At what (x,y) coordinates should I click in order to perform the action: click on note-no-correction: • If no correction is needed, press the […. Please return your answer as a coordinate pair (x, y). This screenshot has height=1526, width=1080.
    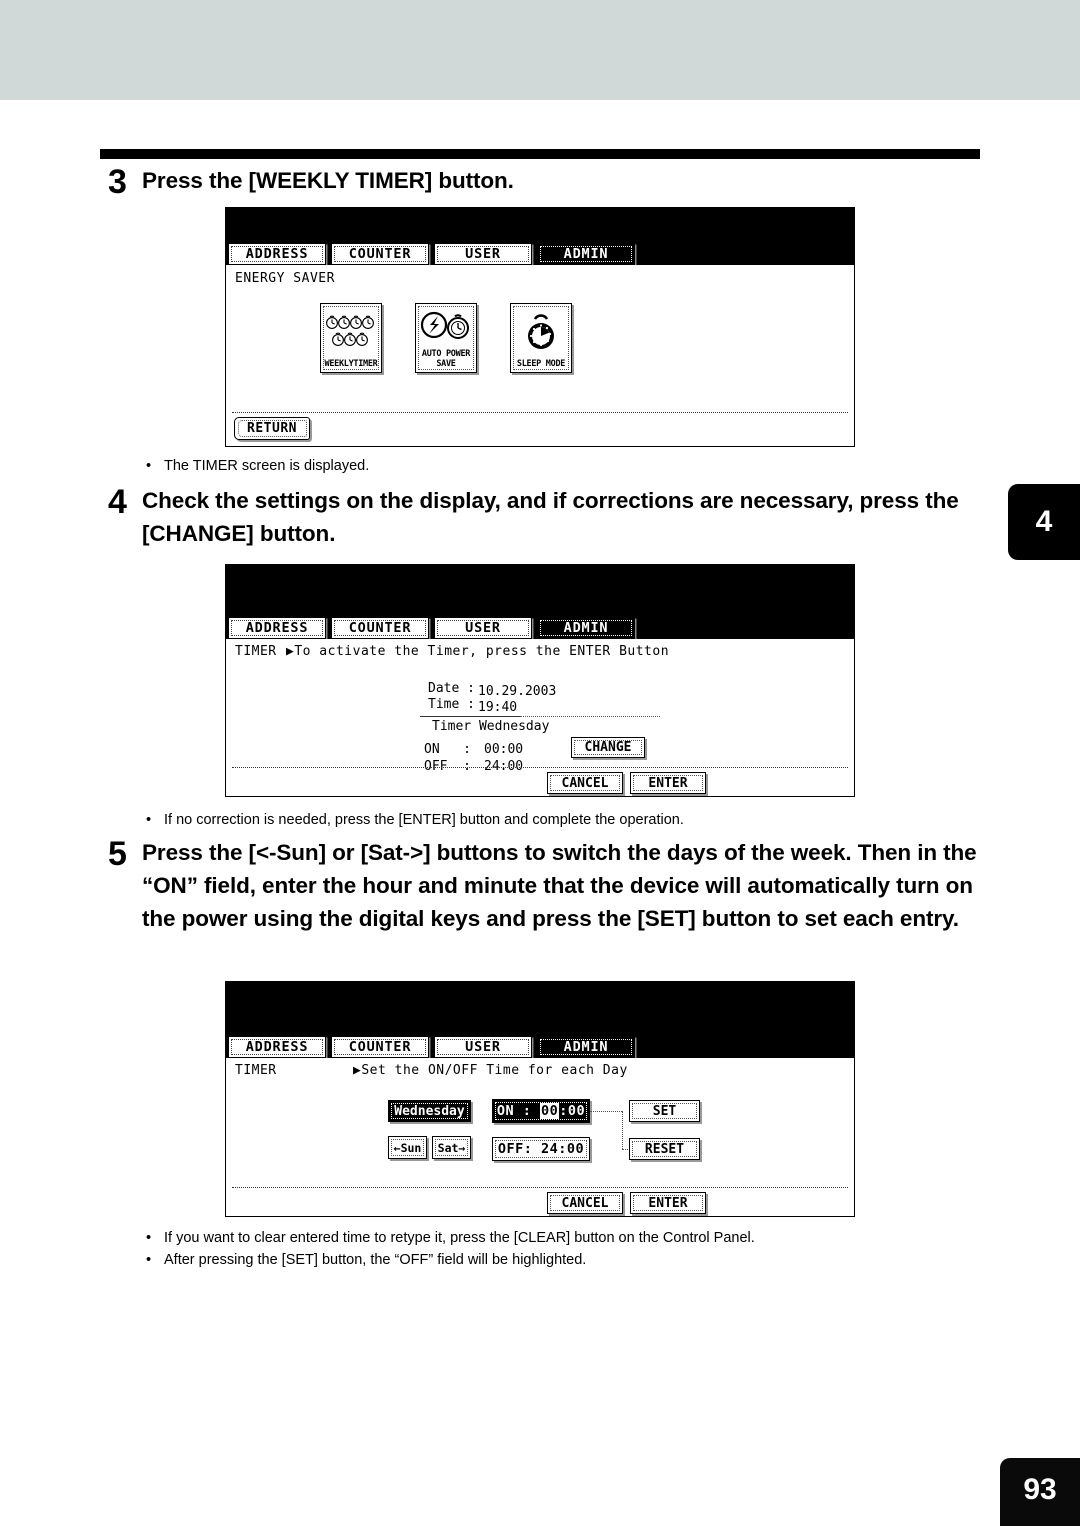
    Looking at the image, I should click on (415, 820).